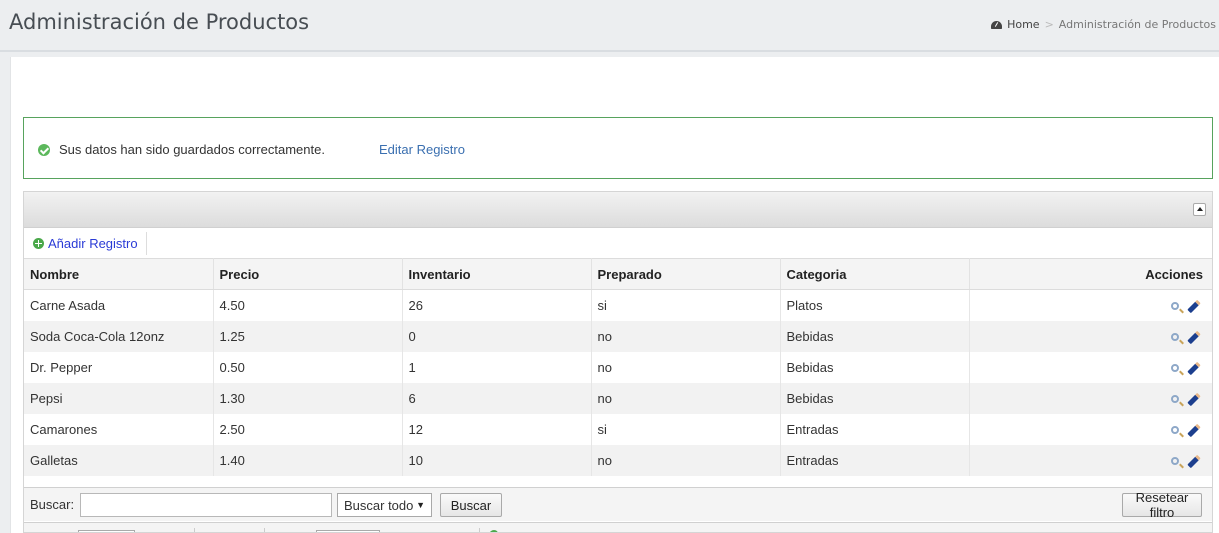  Describe the element at coordinates (497, 429) in the screenshot. I see `cell-inventario: 12` at that location.